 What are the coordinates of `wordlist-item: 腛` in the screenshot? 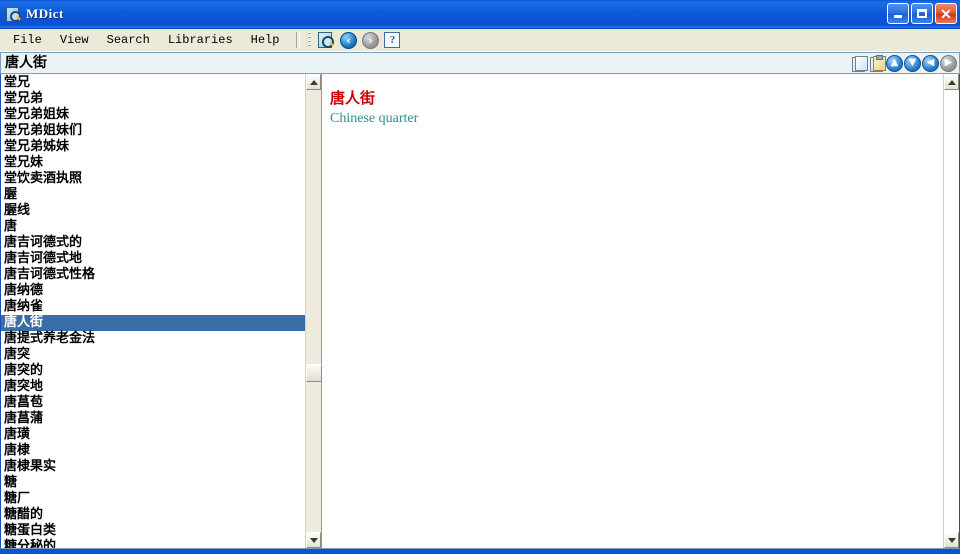 It's located at (153, 195).